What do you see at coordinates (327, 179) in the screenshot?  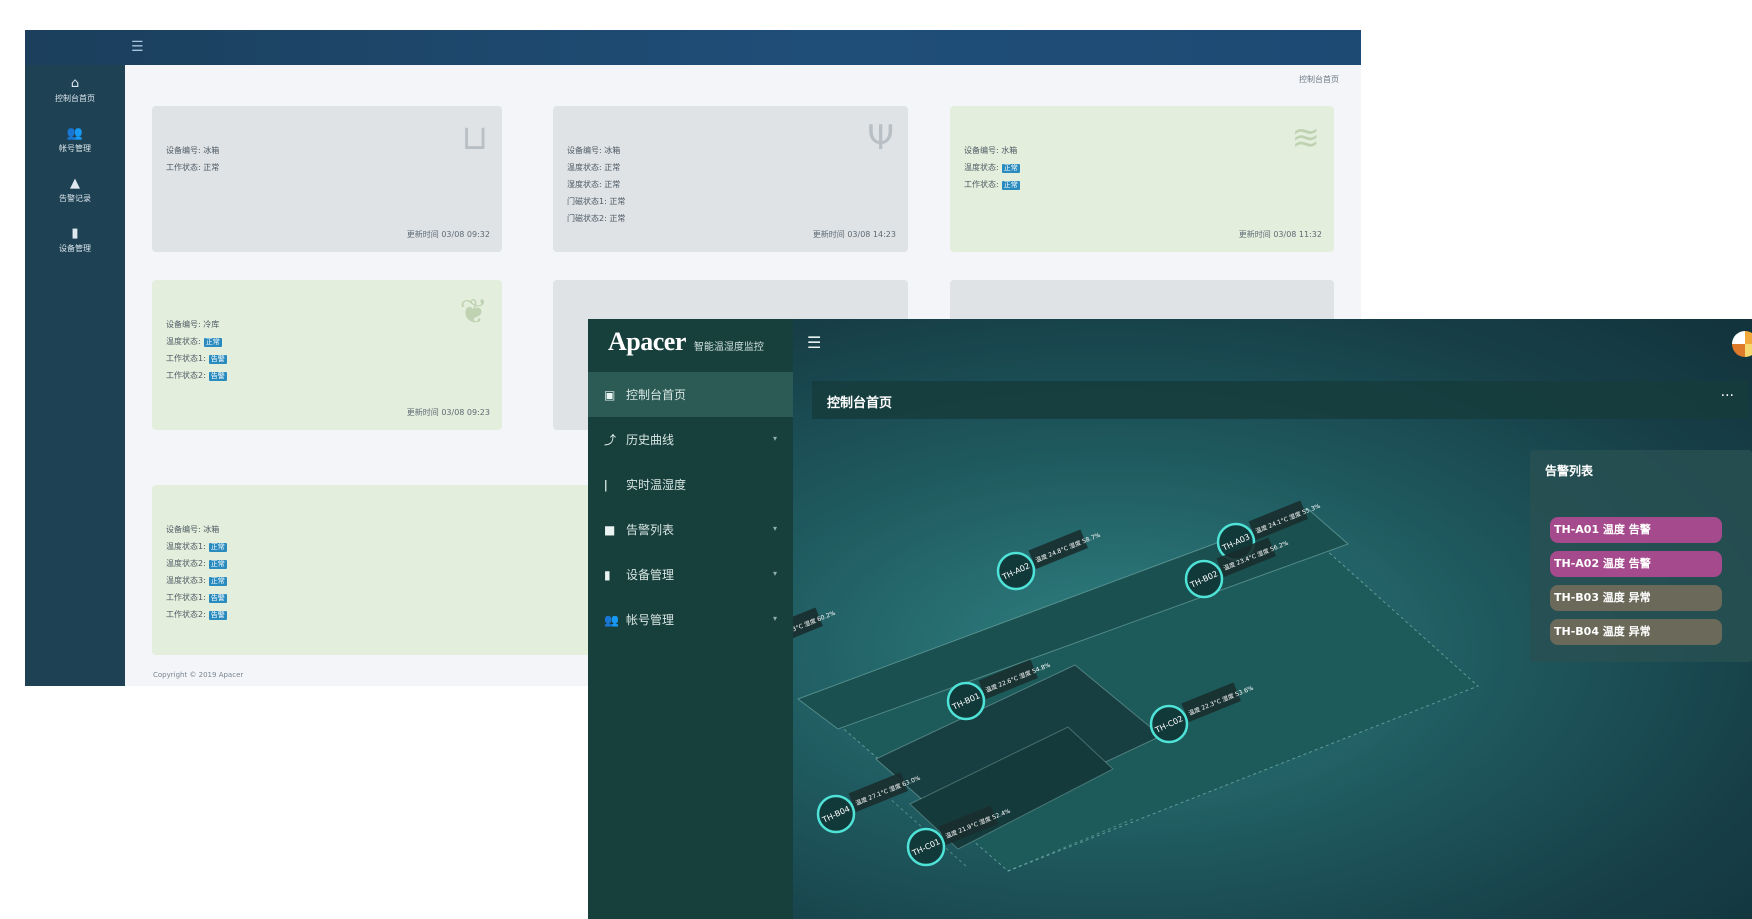 I see `device-card: ⊔ 设备编号: 冰箱 工作状态: 正常 更新时间 03/08 09:32` at bounding box center [327, 179].